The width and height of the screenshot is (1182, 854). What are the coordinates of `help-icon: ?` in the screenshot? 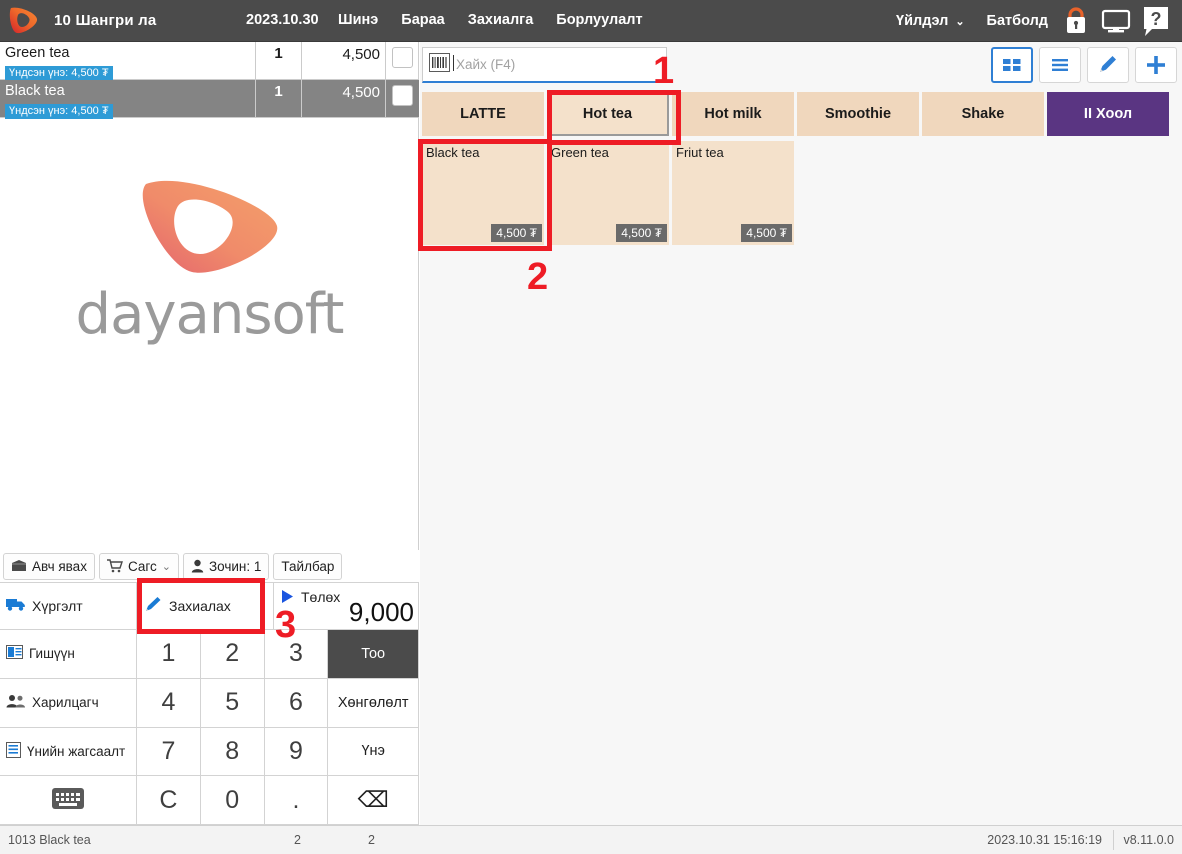 It's located at (1156, 21).